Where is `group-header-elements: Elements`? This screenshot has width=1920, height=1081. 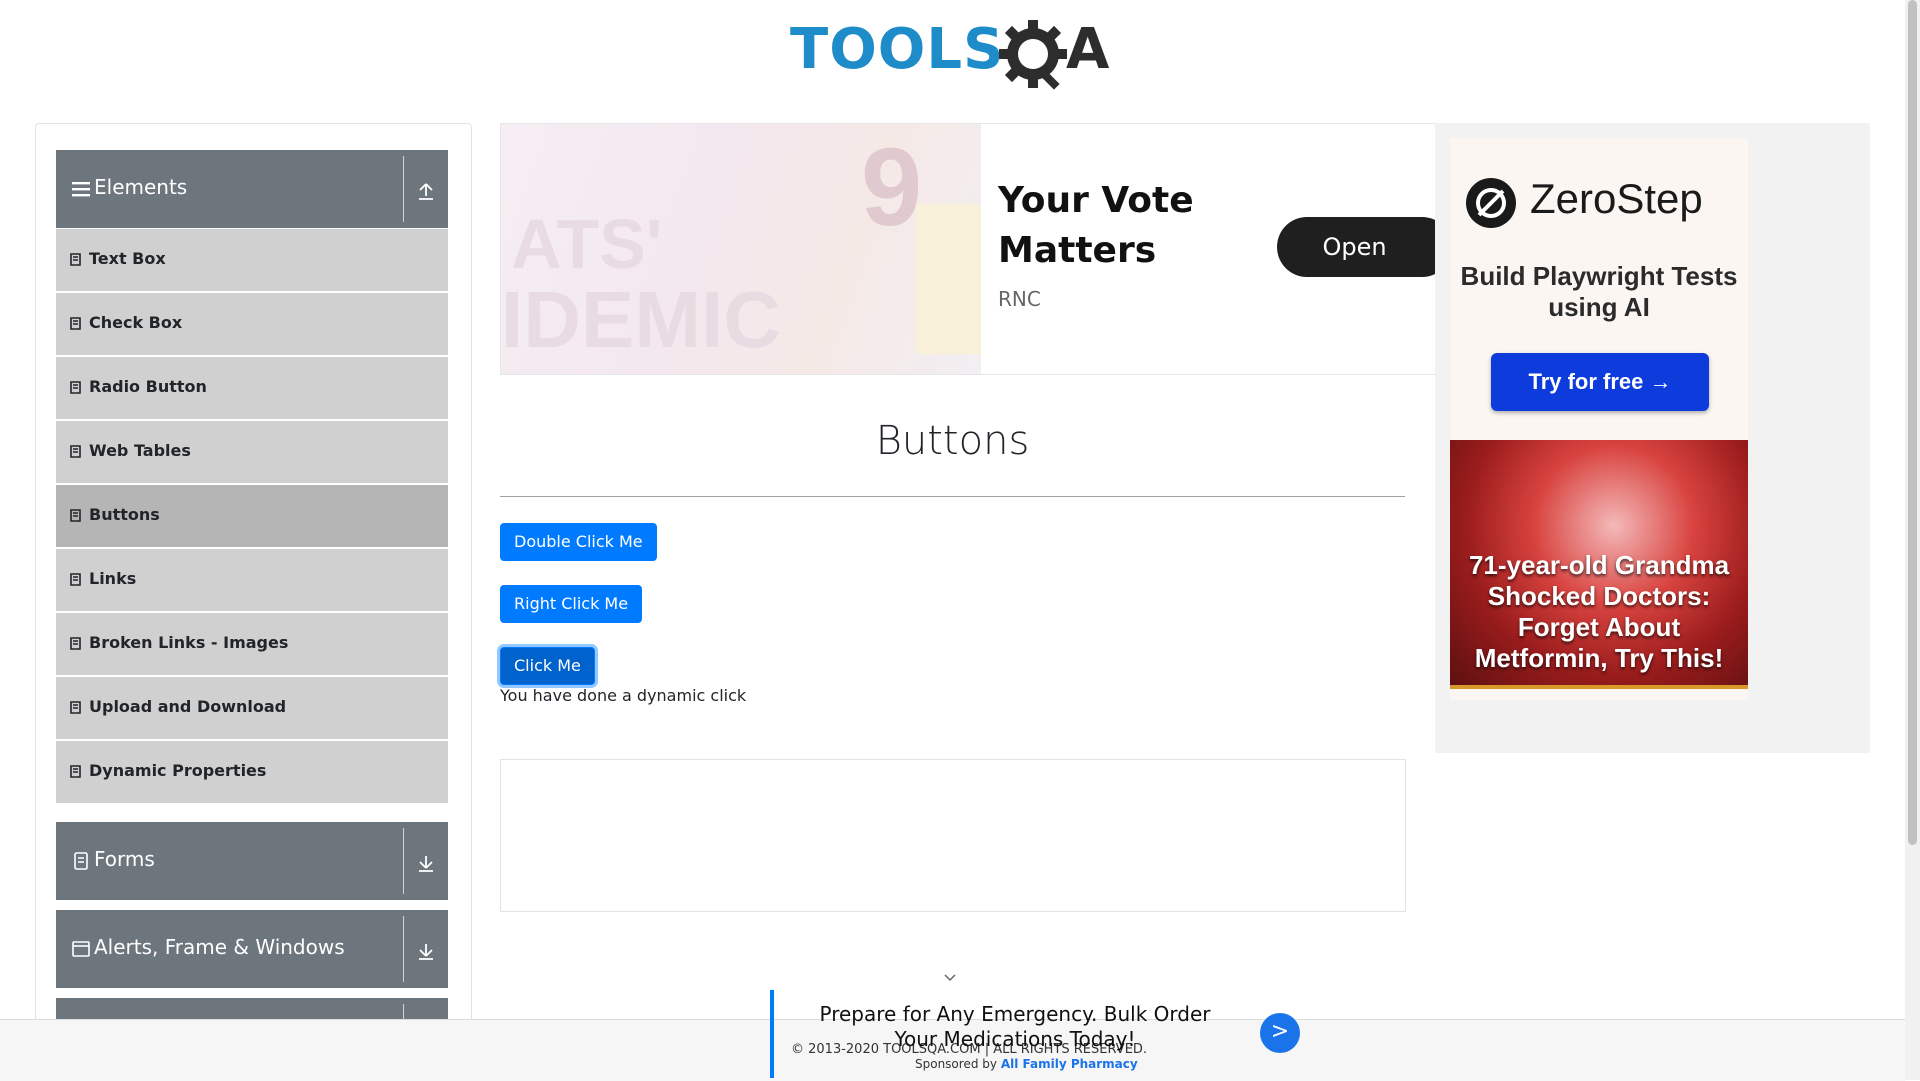 group-header-elements: Elements is located at coordinates (252, 189).